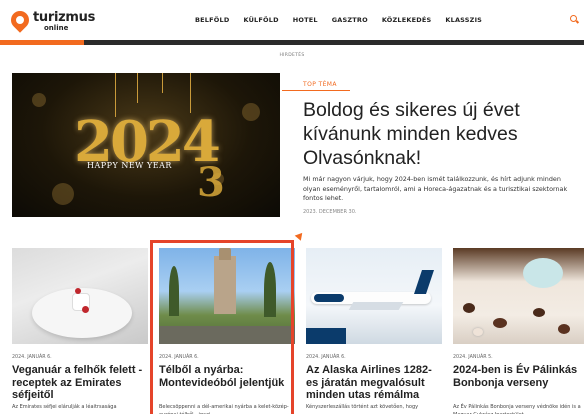 This screenshot has width=584, height=414. I want to click on nav-item-kozlekedes: KÖZLEKEDÉS, so click(407, 20).